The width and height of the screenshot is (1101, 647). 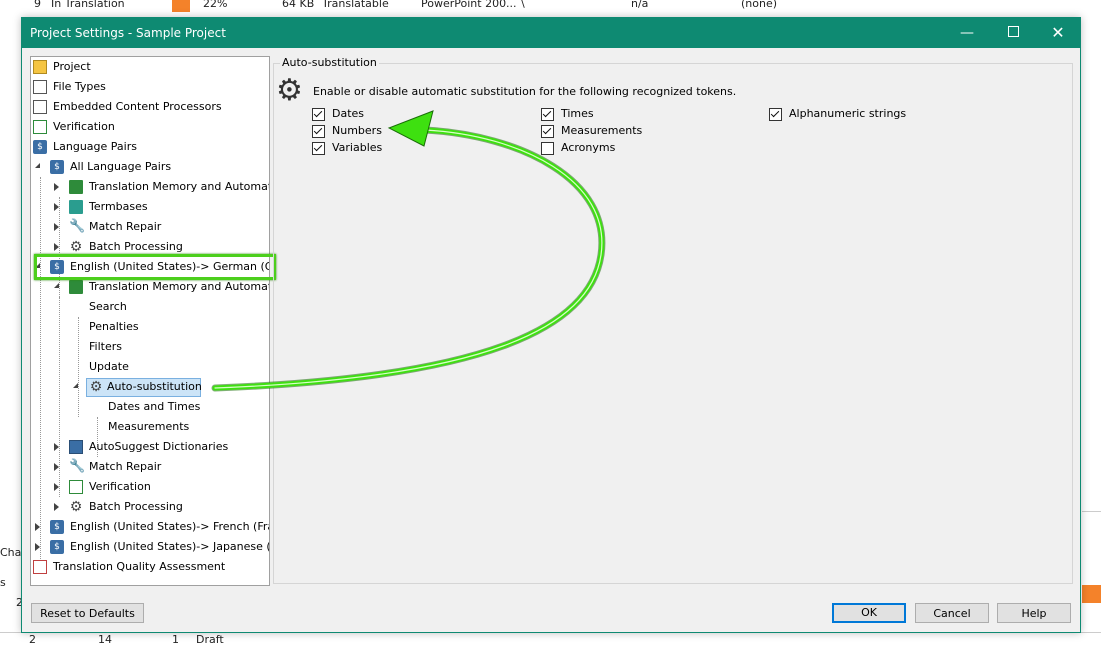 What do you see at coordinates (154, 386) in the screenshot?
I see `tree-item-label: Auto-substitution` at bounding box center [154, 386].